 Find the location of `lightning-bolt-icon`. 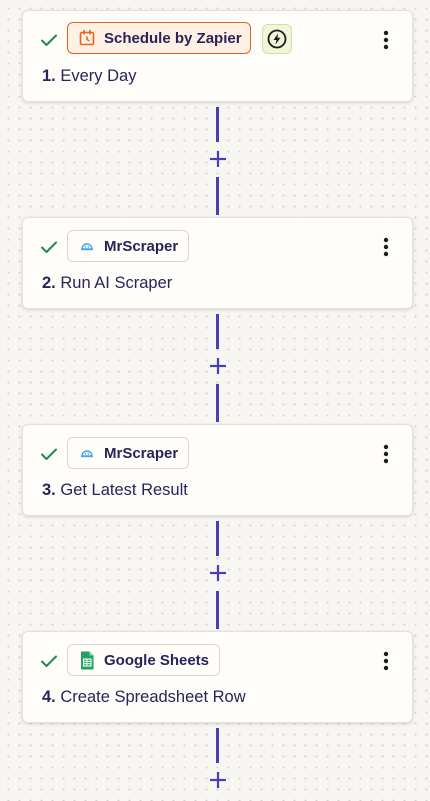

lightning-bolt-icon is located at coordinates (277, 39).